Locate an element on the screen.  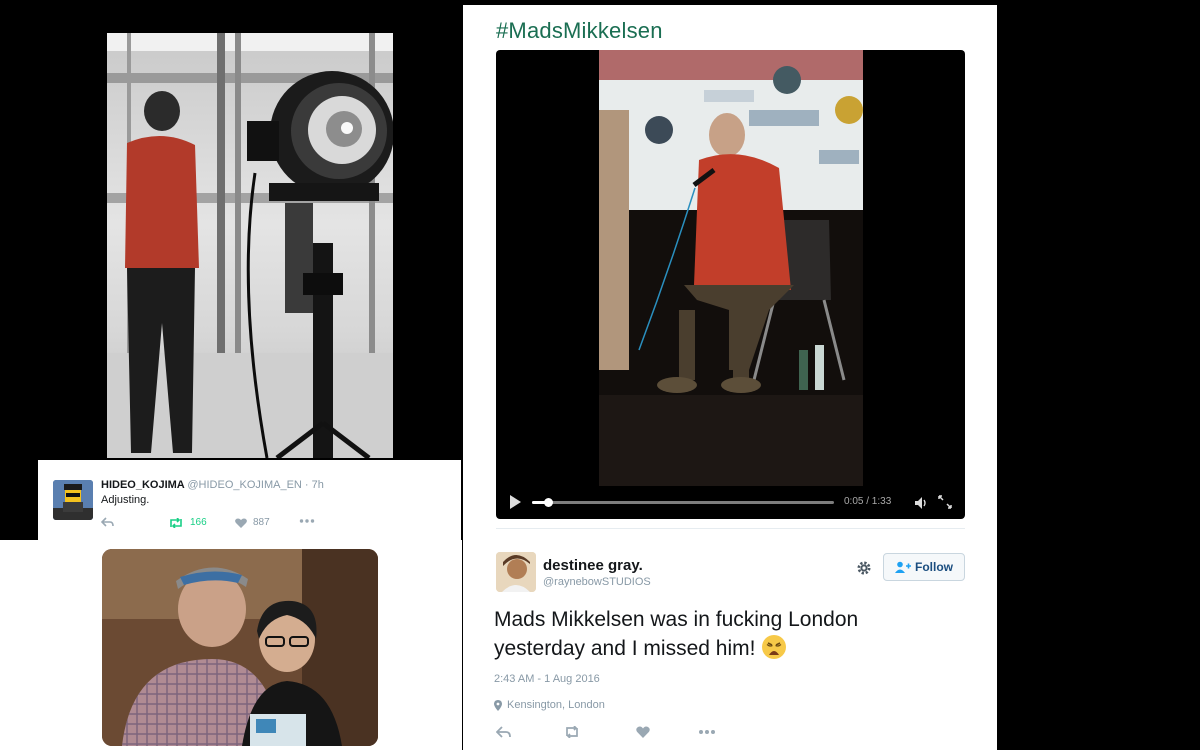
kojima-tweet-media is located at coordinates (231, 645).